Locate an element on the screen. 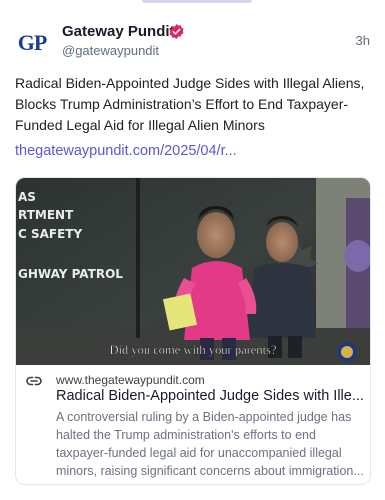  top-progress-segment is located at coordinates (197, 1).